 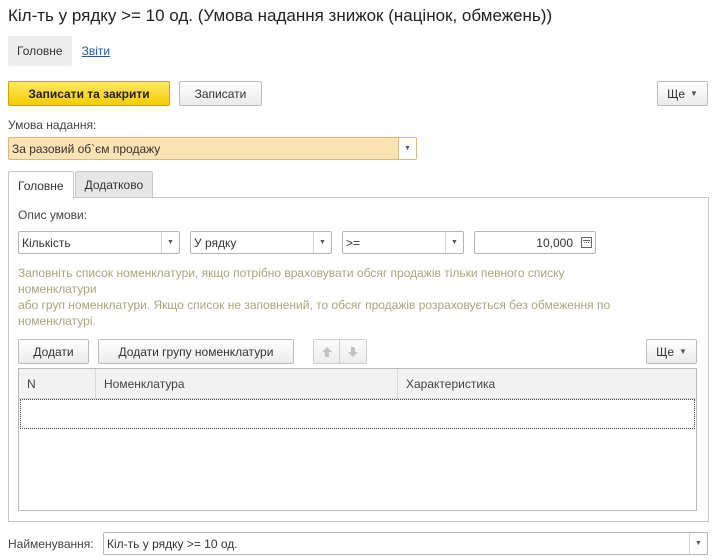 What do you see at coordinates (196, 351) in the screenshot?
I see `add-group-button: Додати групу номенклатури` at bounding box center [196, 351].